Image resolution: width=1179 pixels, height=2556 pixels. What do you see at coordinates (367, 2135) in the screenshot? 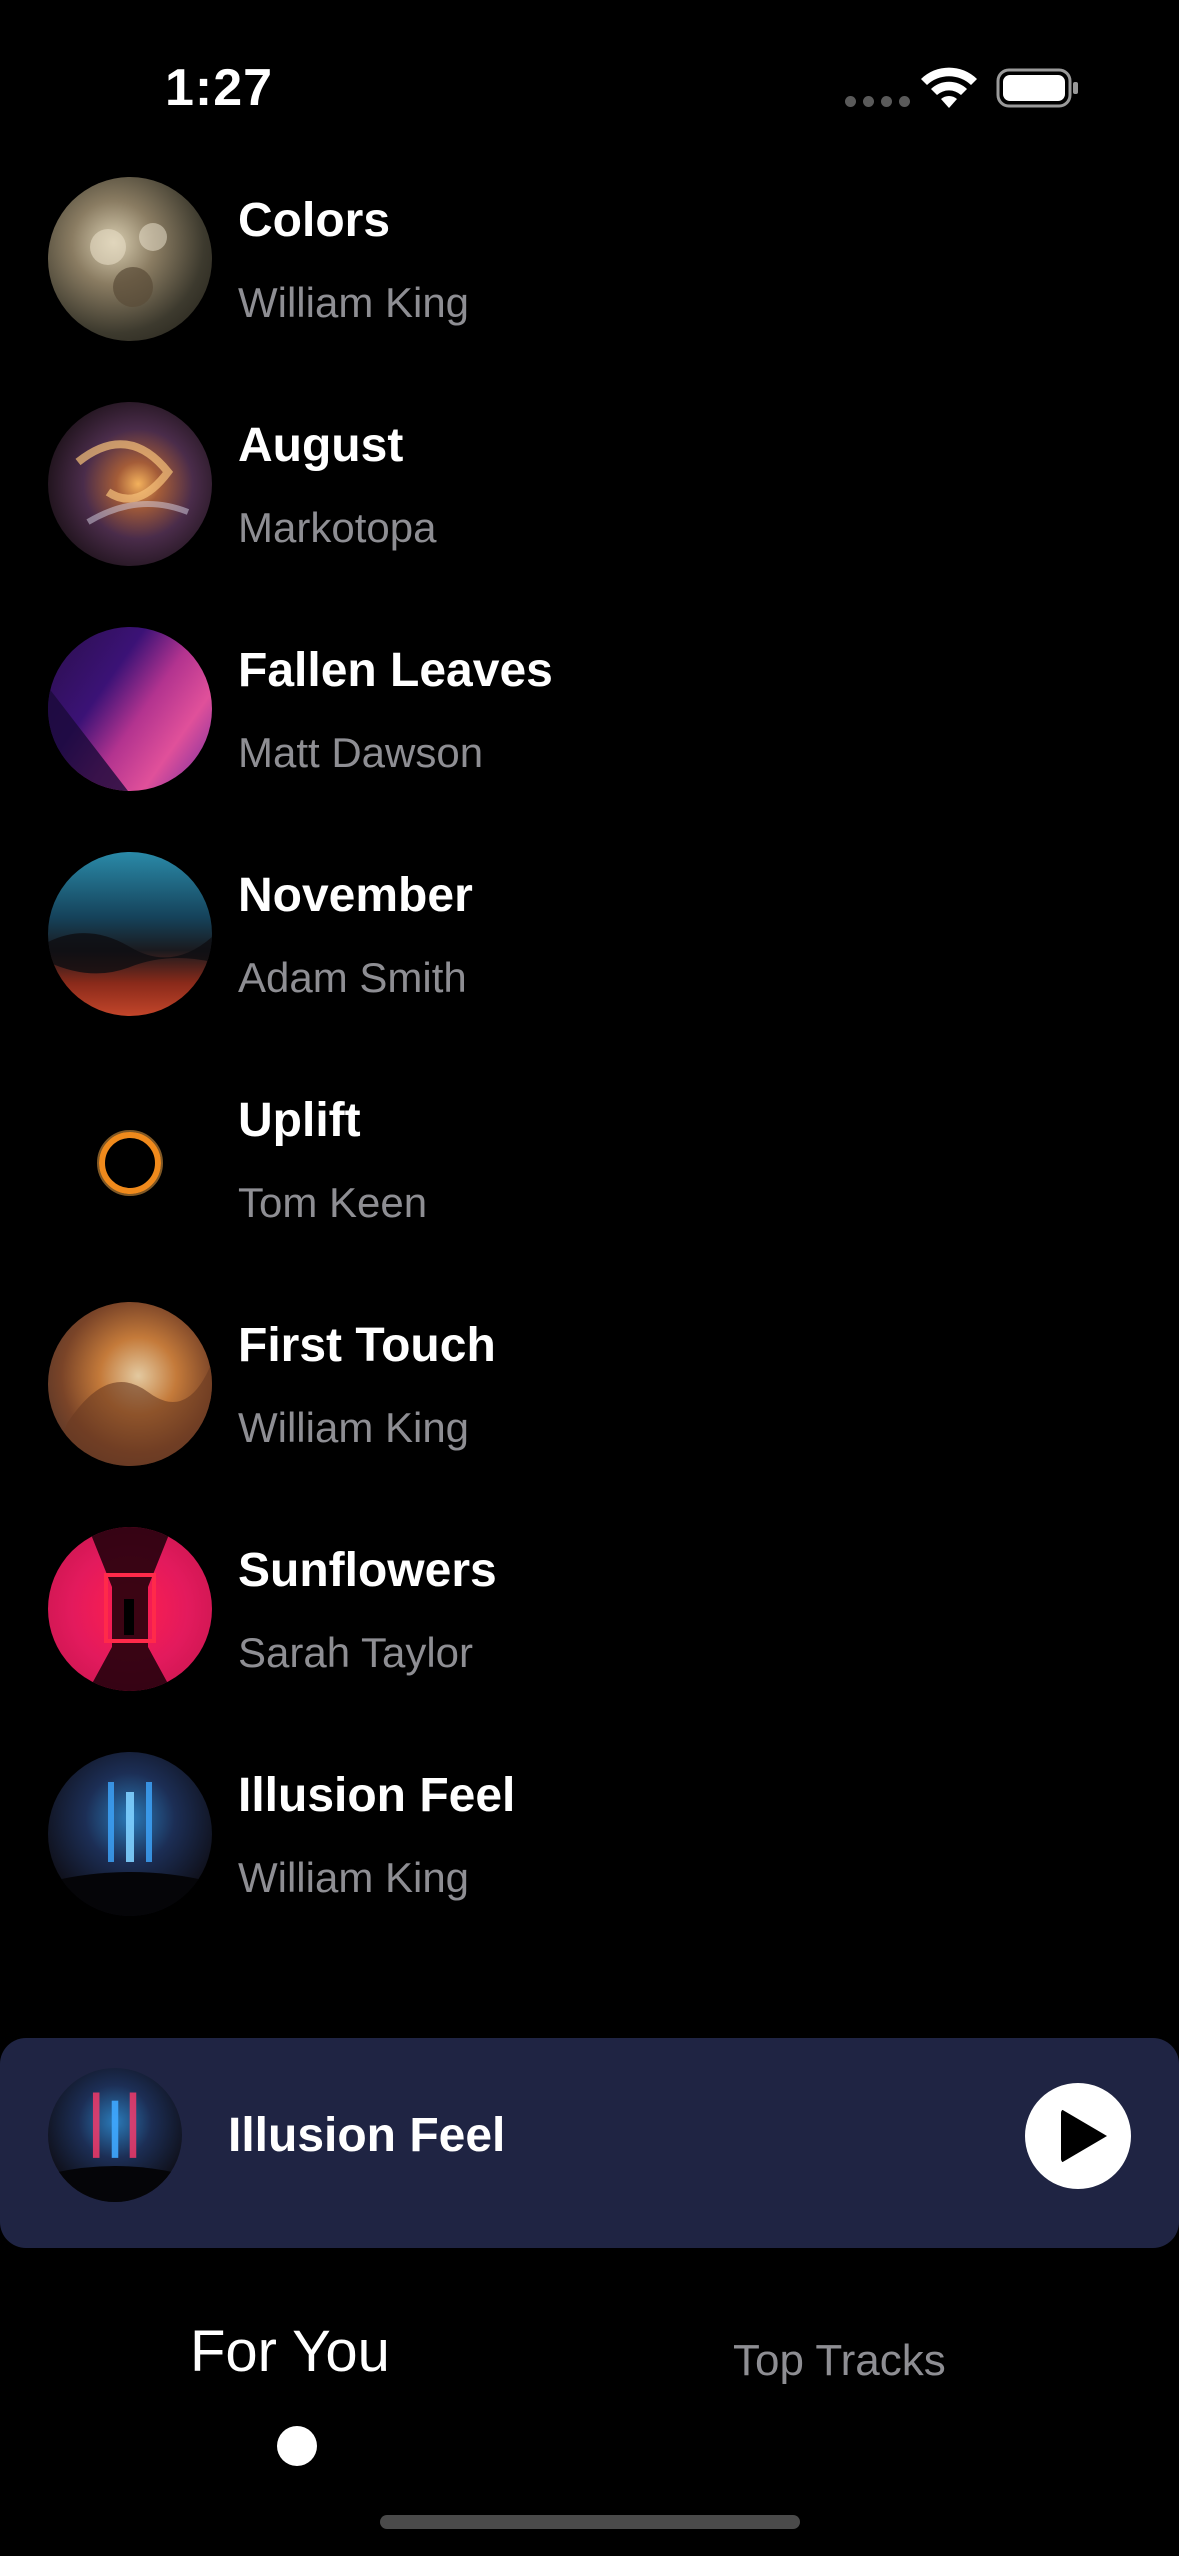
I see `now-playing-title: Illusion Feel` at bounding box center [367, 2135].